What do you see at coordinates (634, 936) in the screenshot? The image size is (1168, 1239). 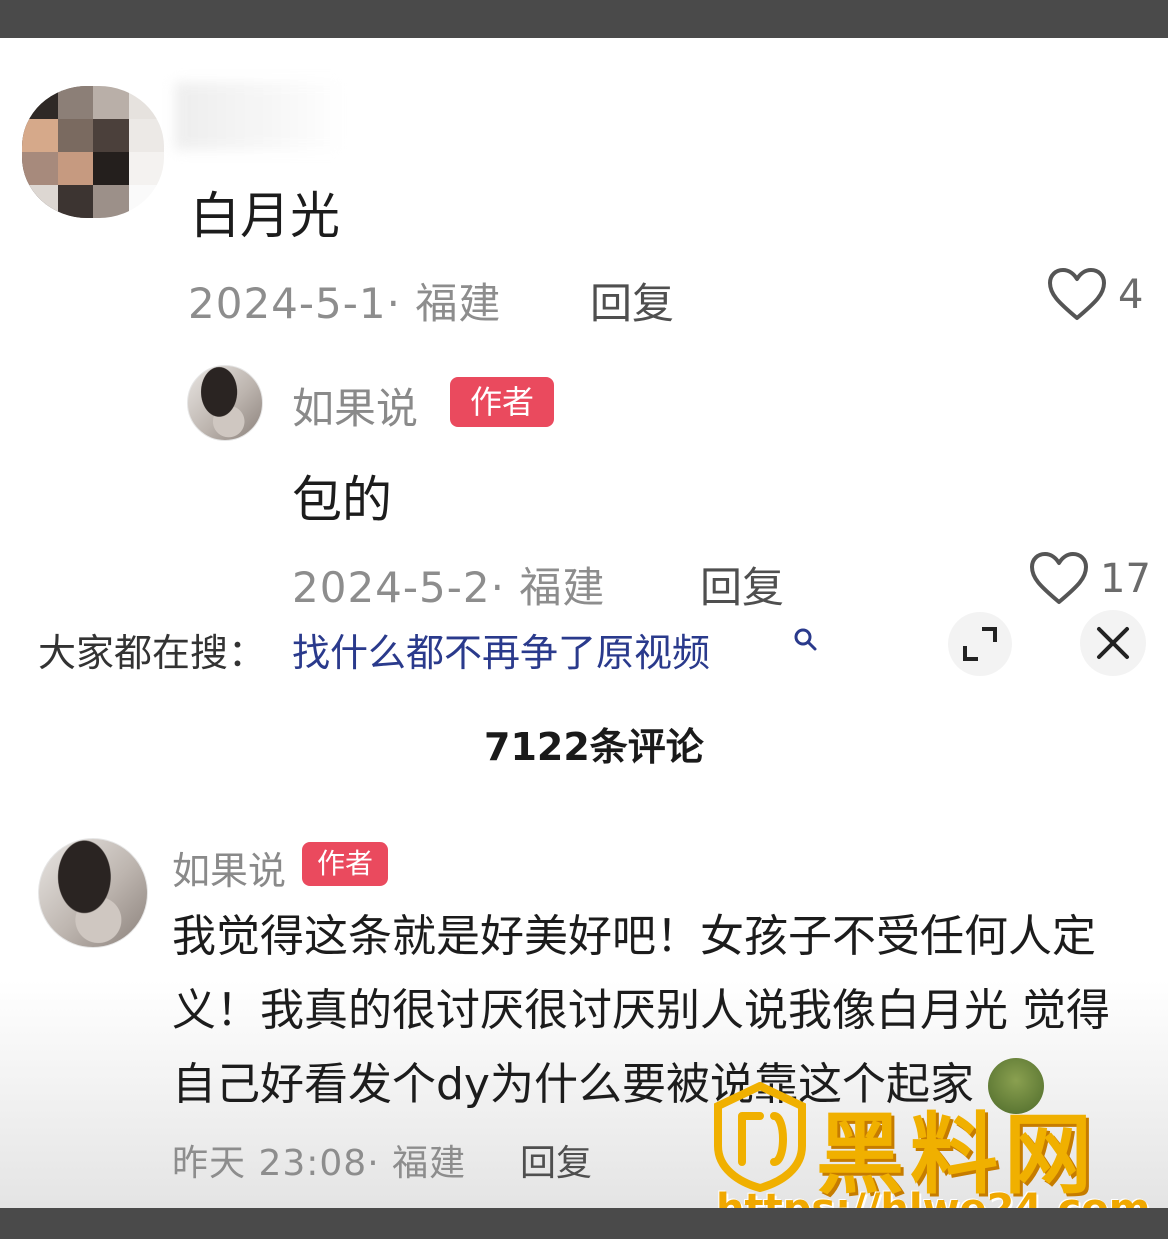 I see `comment-text-line-1: 我觉得这条就是好美好吧！女孩子不受任何人定` at bounding box center [634, 936].